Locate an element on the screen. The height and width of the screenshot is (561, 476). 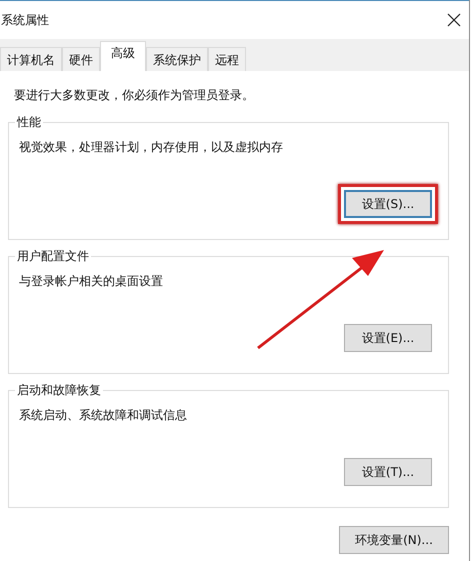
group-title: 性能 is located at coordinates (29, 122).